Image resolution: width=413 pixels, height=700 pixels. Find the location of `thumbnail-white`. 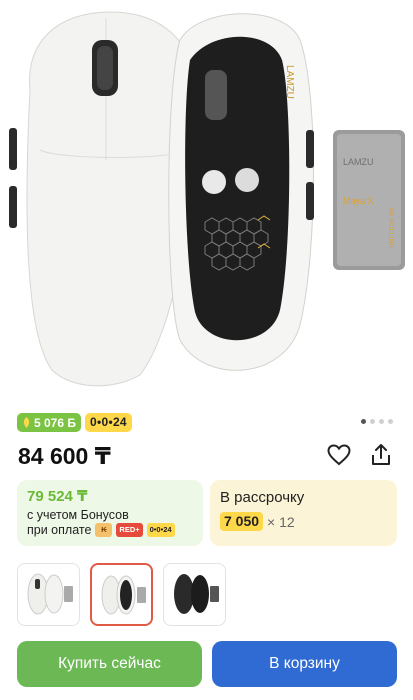

thumbnail-white is located at coordinates (48, 594).